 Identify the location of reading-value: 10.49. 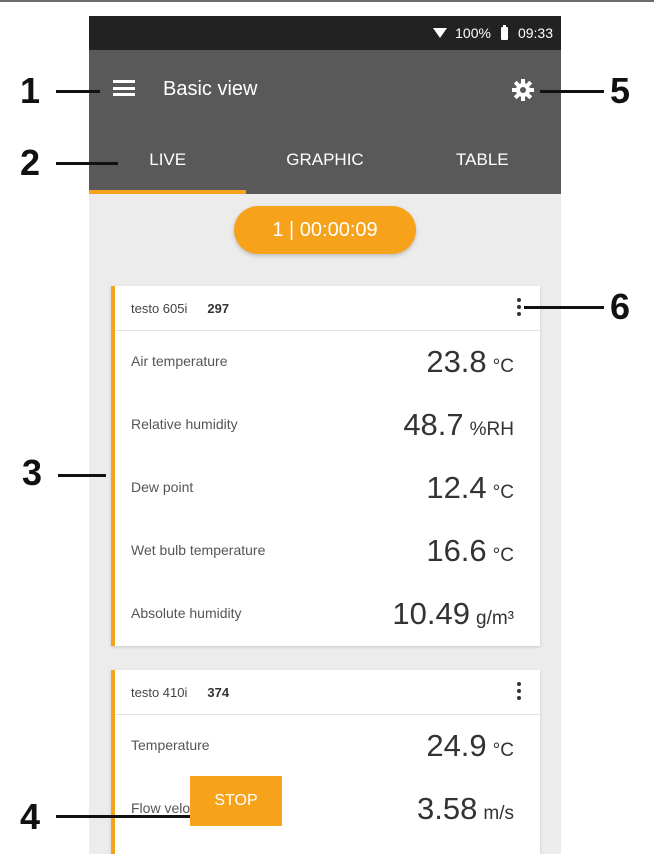
(431, 613).